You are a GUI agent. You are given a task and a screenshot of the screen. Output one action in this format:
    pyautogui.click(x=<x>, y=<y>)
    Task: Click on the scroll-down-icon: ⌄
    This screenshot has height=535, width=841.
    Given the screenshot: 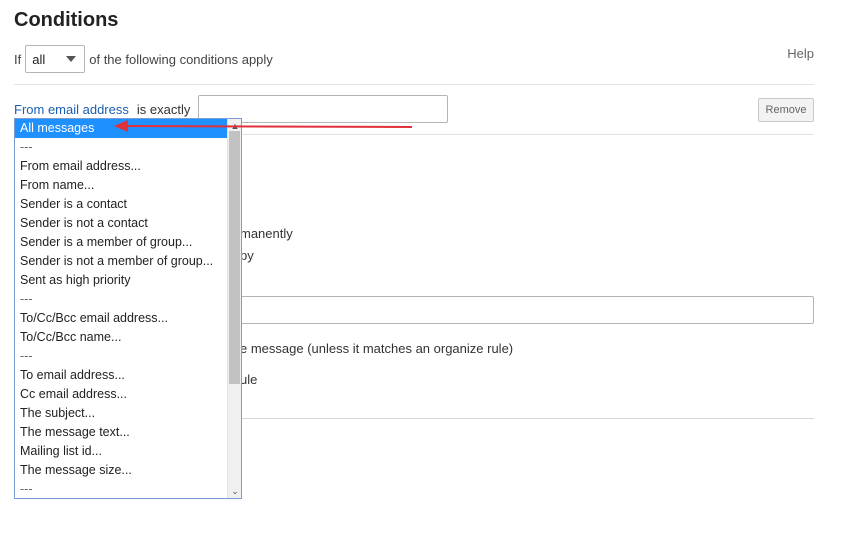 What is the action you would take?
    pyautogui.click(x=234, y=491)
    